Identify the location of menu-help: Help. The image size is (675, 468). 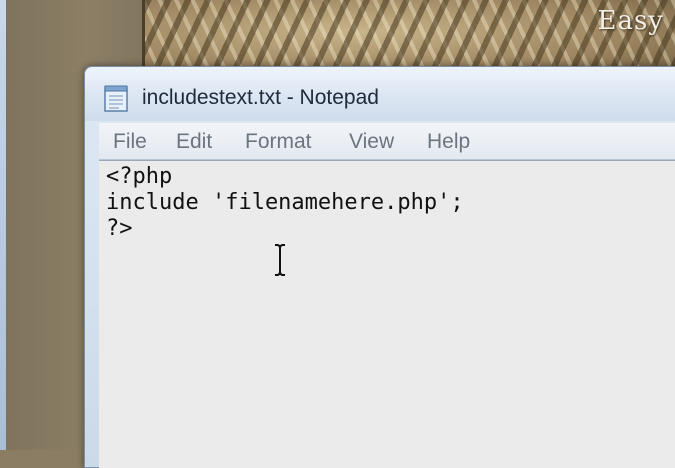
(448, 142).